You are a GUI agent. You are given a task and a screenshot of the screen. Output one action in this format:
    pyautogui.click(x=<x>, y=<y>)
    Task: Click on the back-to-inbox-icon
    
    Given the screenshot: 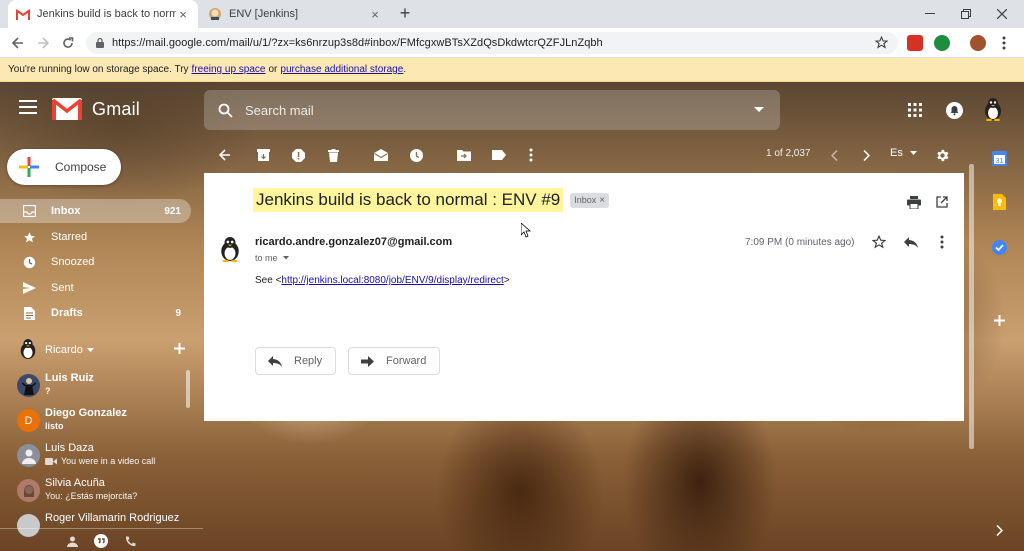 What is the action you would take?
    pyautogui.click(x=225, y=155)
    